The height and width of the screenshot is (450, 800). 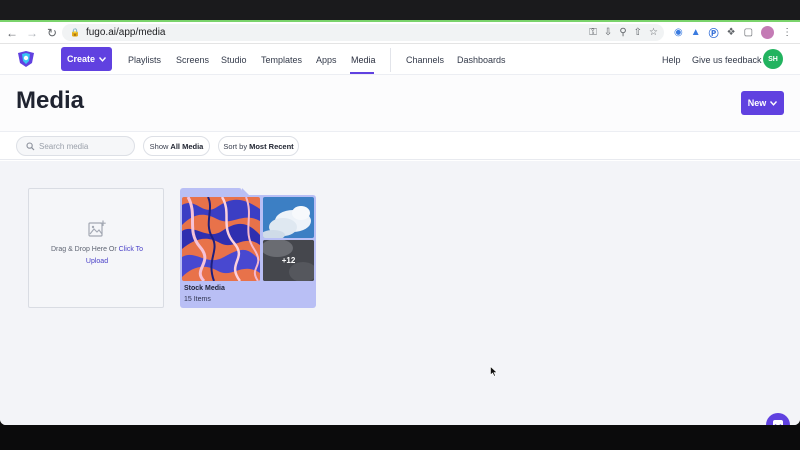 What do you see at coordinates (593, 32) in the screenshot?
I see `key-icon: ⚿` at bounding box center [593, 32].